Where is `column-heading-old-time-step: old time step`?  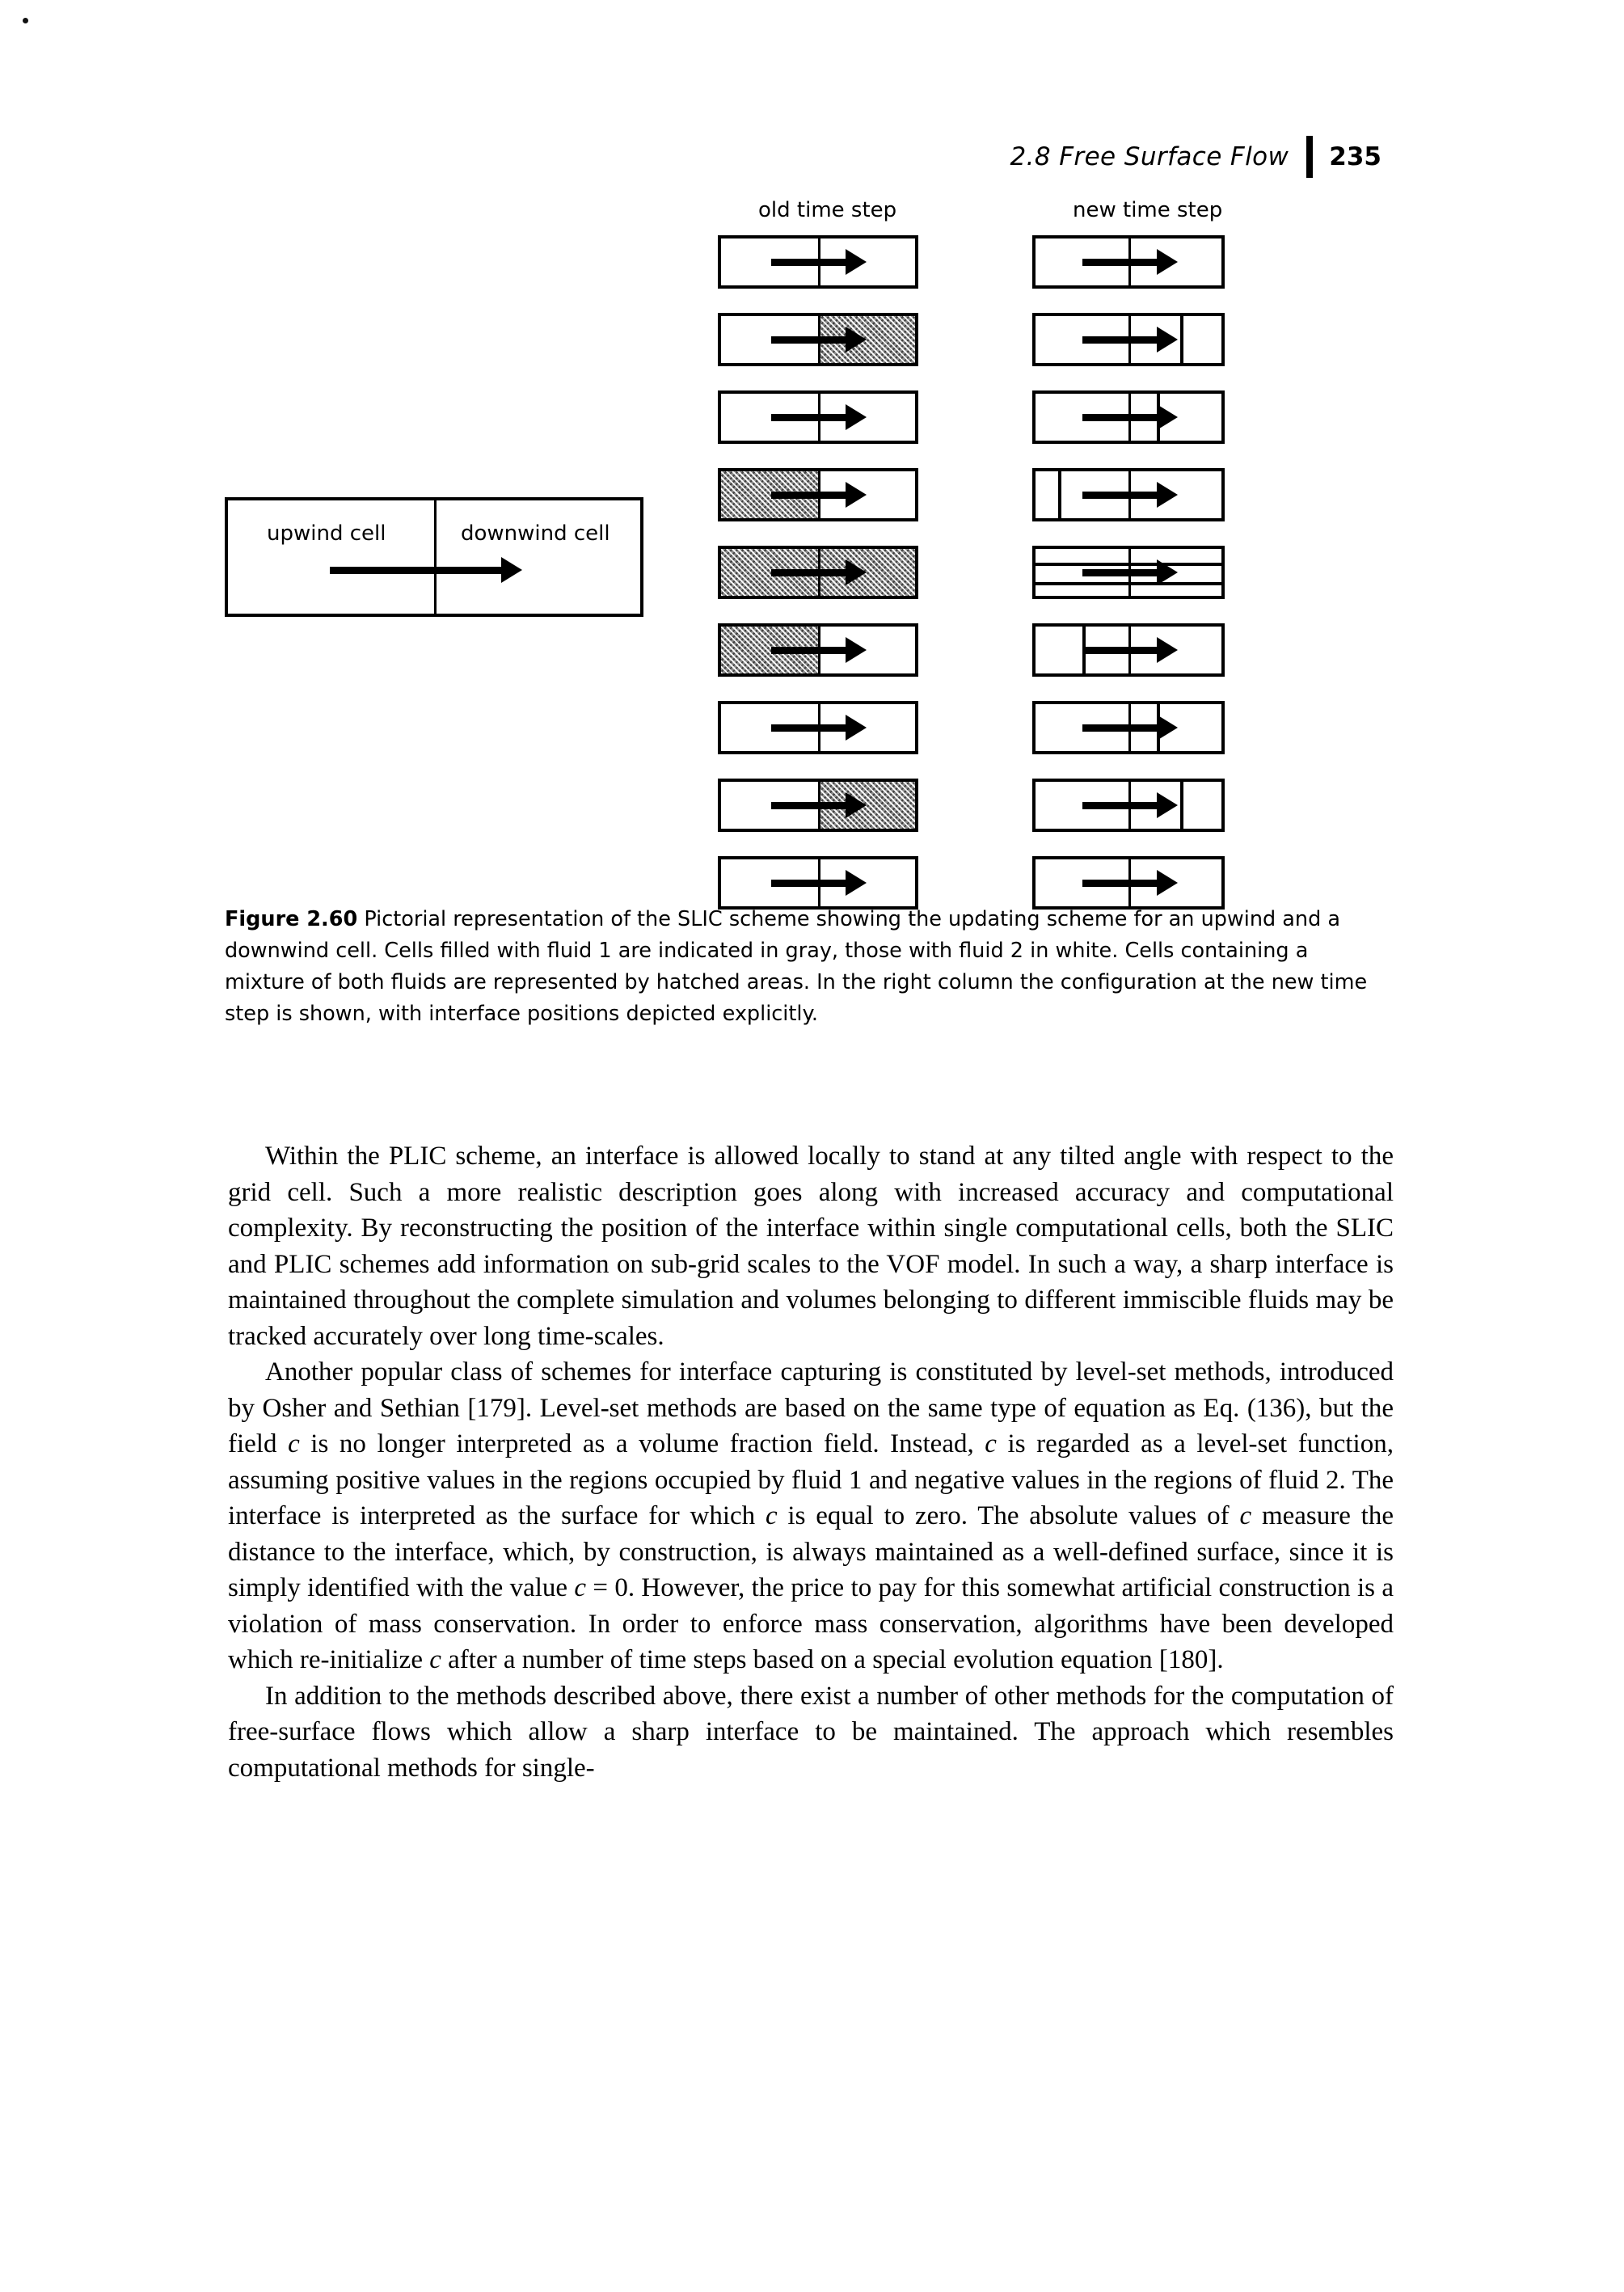
column-heading-old-time-step: old time step is located at coordinates (827, 210).